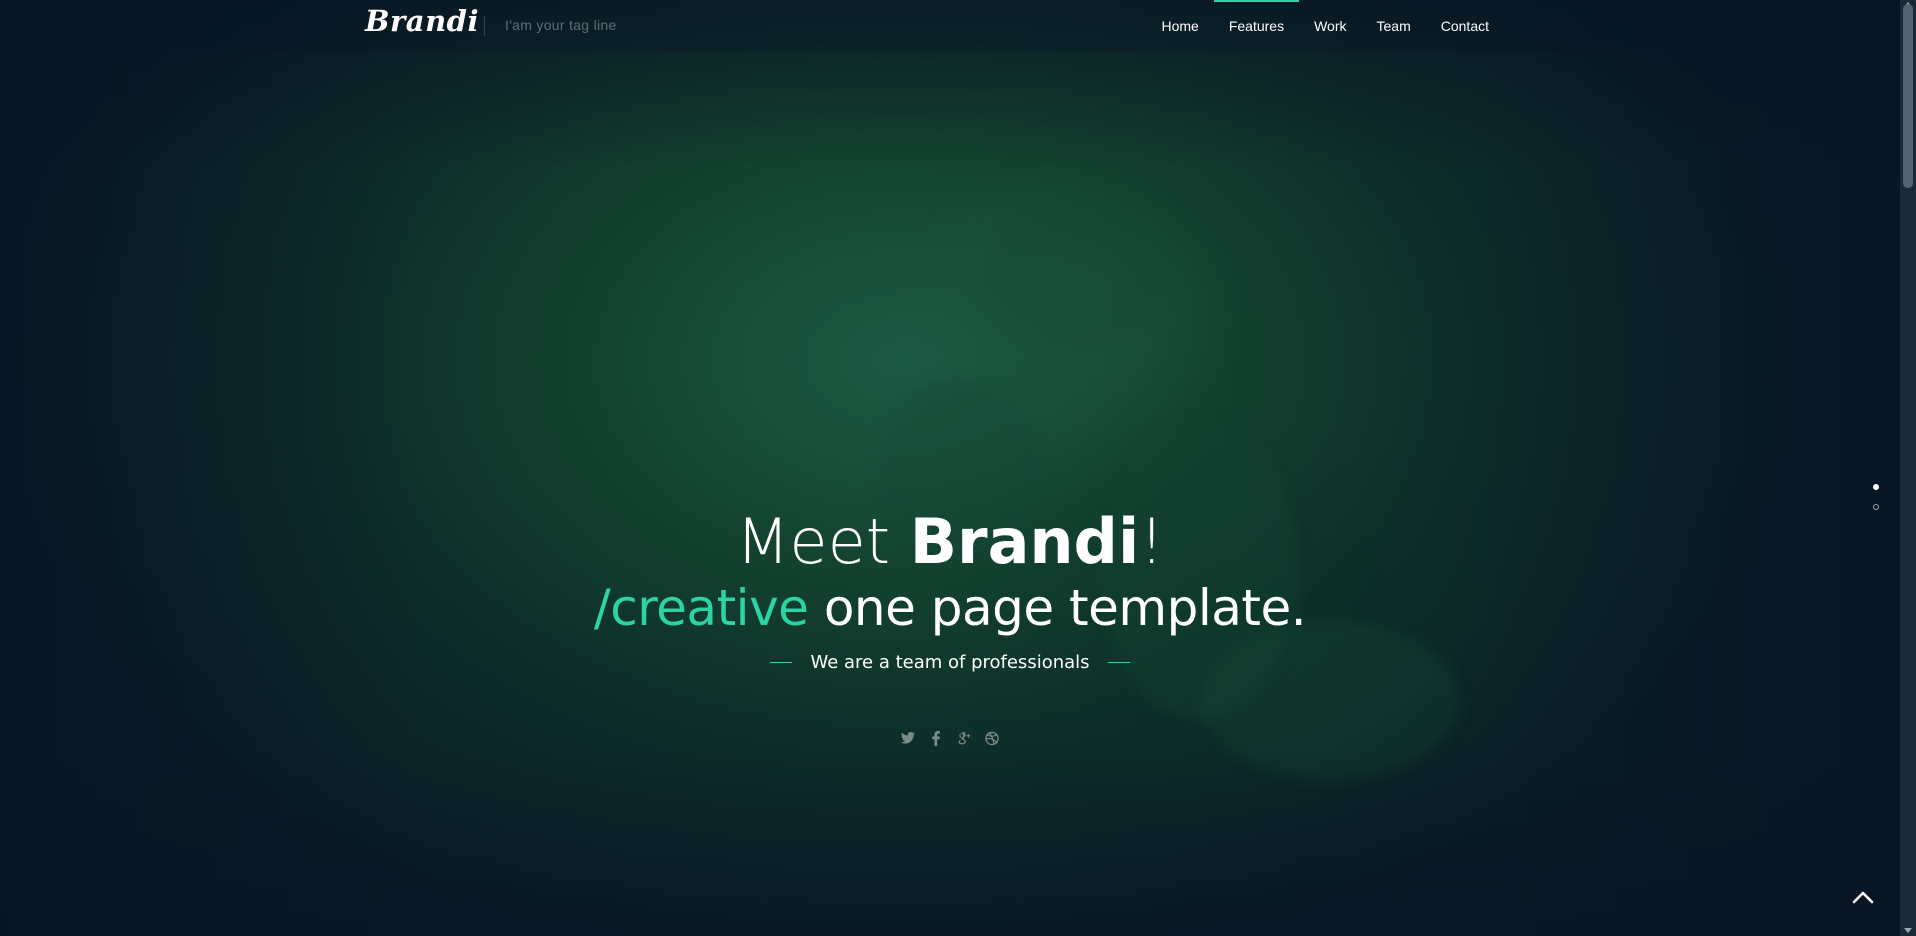  I want to click on scroll-down-arrow-icon, so click(1908, 930).